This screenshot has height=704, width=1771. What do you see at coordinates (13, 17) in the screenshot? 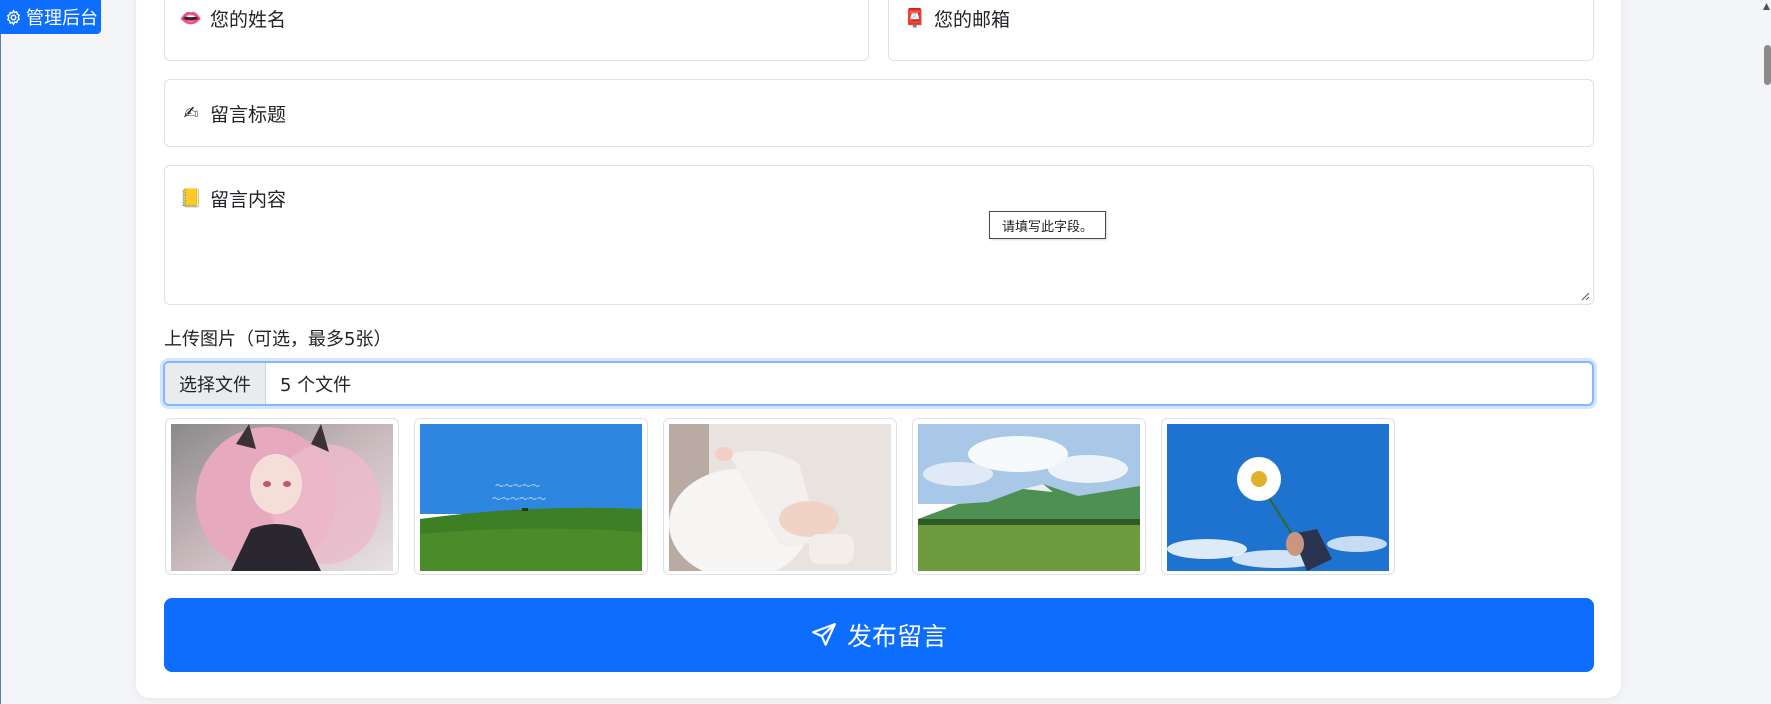
I see `gear-icon` at bounding box center [13, 17].